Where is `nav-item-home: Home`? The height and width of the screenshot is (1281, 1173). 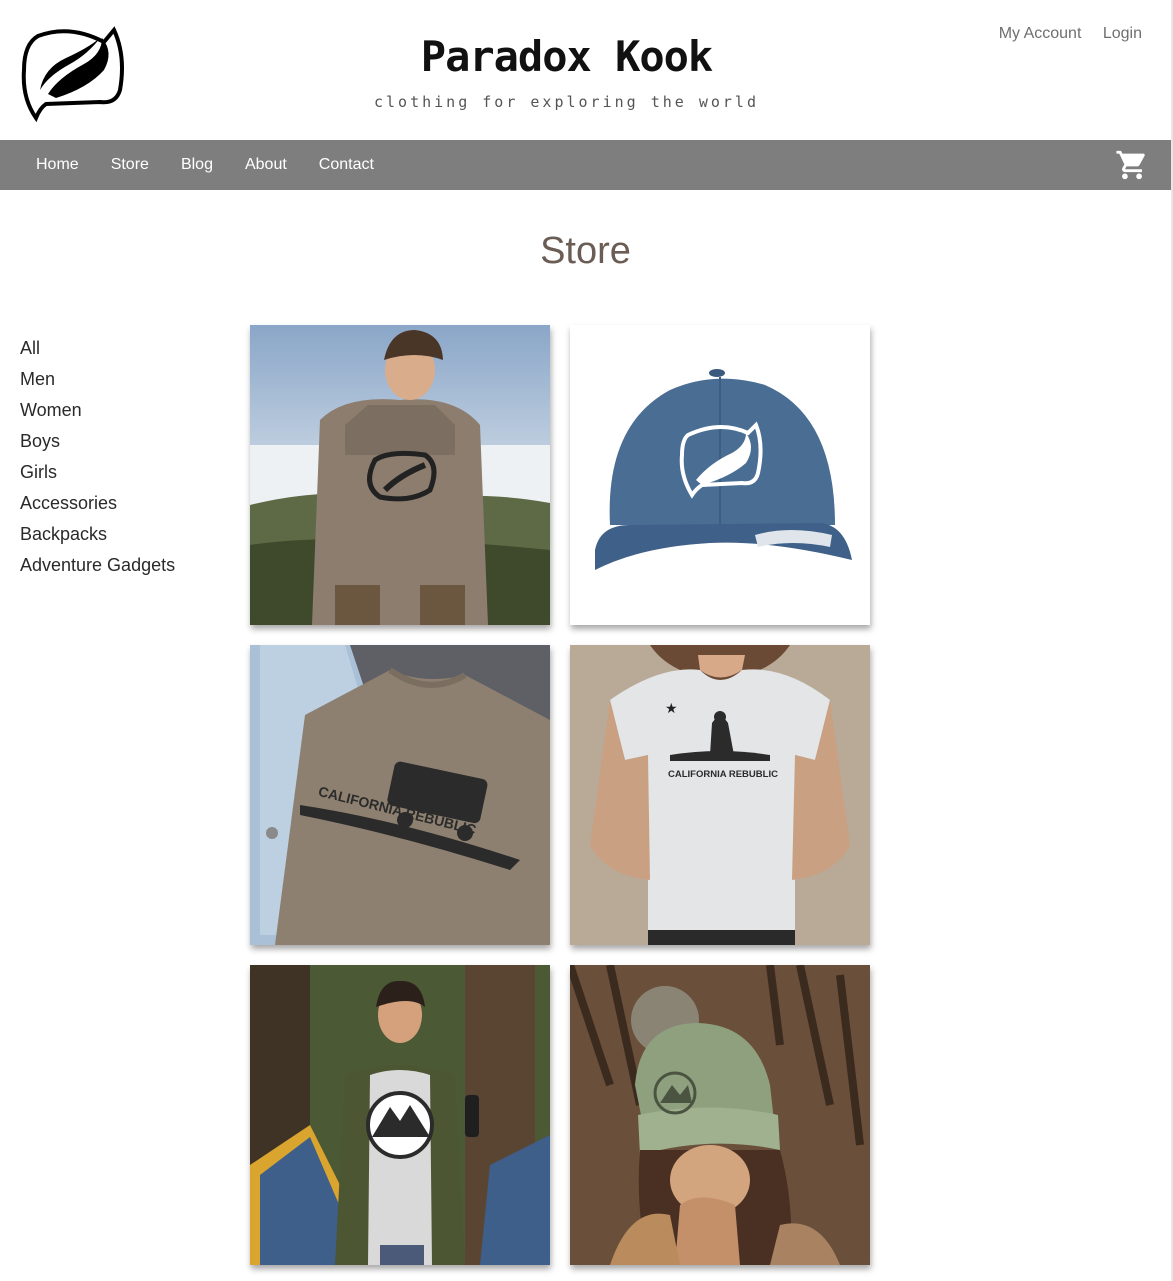
nav-item-home: Home is located at coordinates (57, 165).